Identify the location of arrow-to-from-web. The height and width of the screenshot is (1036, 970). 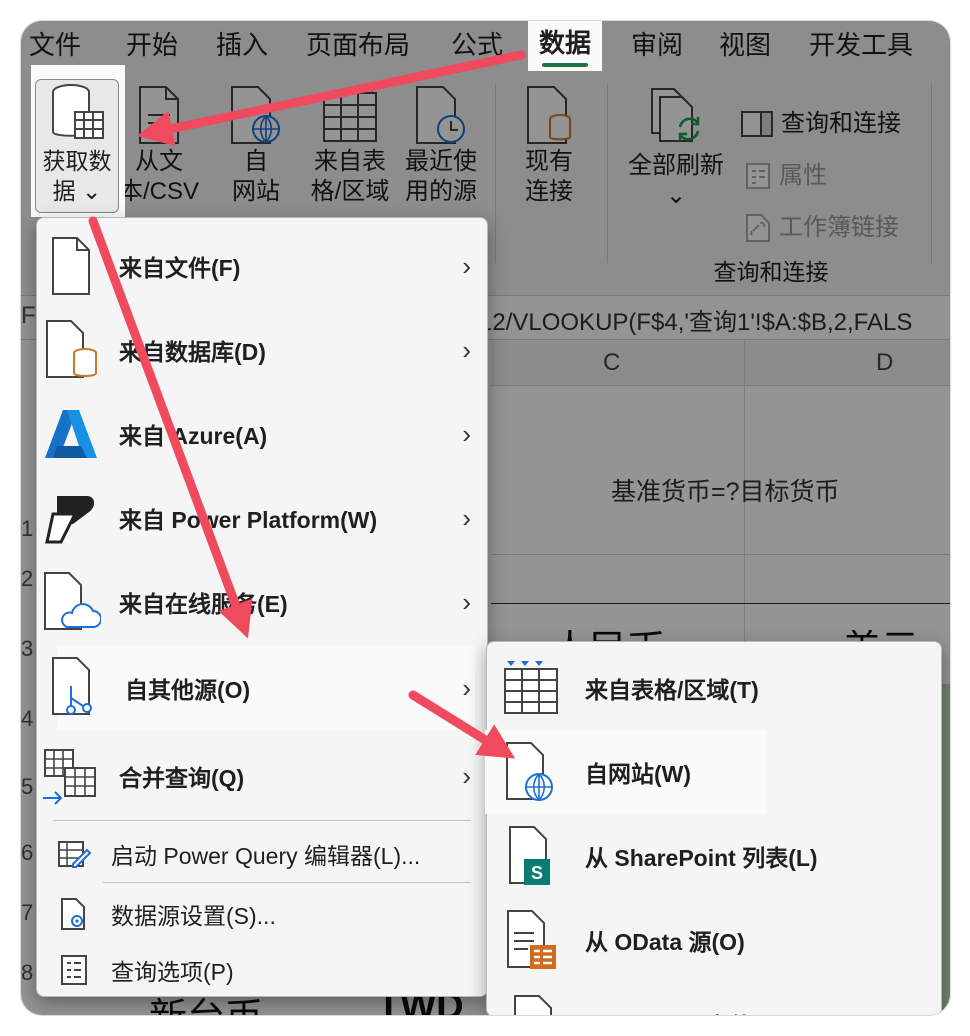
(462, 724).